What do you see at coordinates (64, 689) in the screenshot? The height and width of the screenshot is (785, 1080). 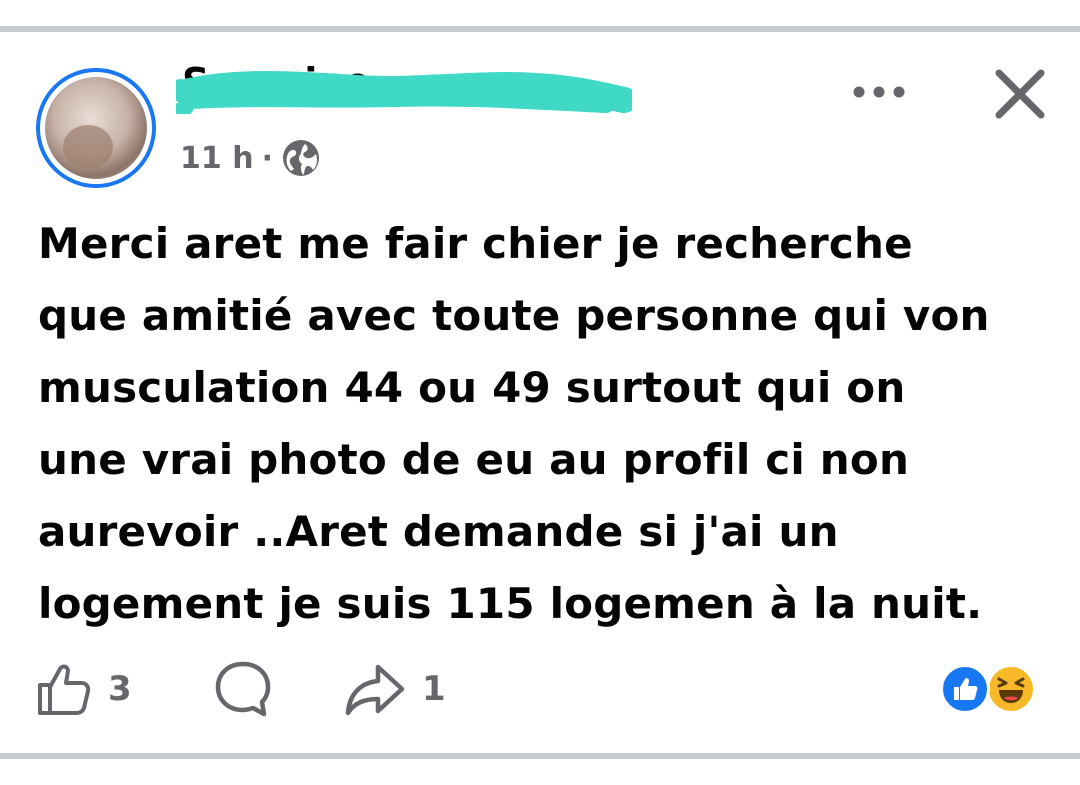 I see `thumbs-up-icon` at bounding box center [64, 689].